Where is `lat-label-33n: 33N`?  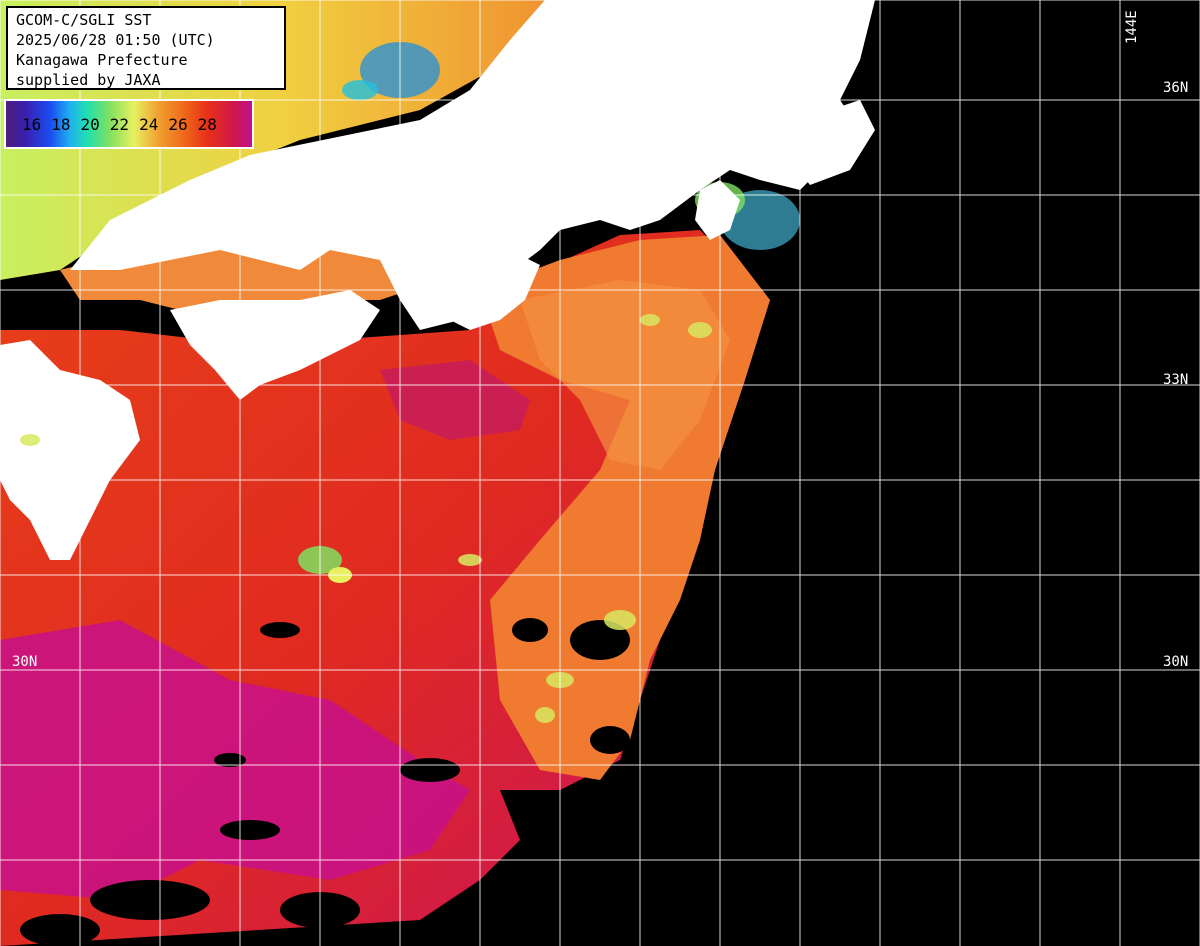 lat-label-33n: 33N is located at coordinates (1176, 380).